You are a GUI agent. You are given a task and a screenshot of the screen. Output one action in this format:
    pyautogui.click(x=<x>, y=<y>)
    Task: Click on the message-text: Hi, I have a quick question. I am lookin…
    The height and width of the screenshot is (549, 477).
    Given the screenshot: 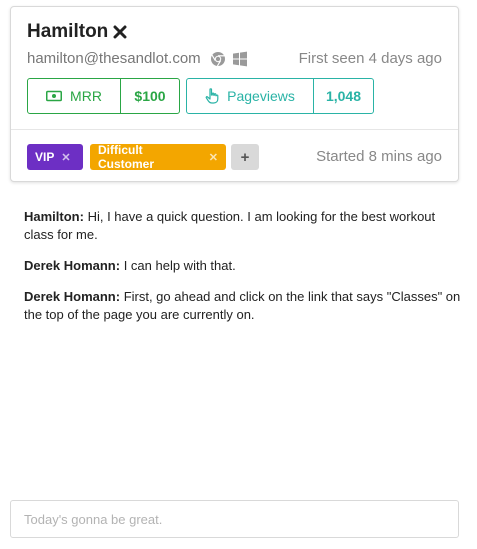 What is the action you would take?
    pyautogui.click(x=230, y=225)
    